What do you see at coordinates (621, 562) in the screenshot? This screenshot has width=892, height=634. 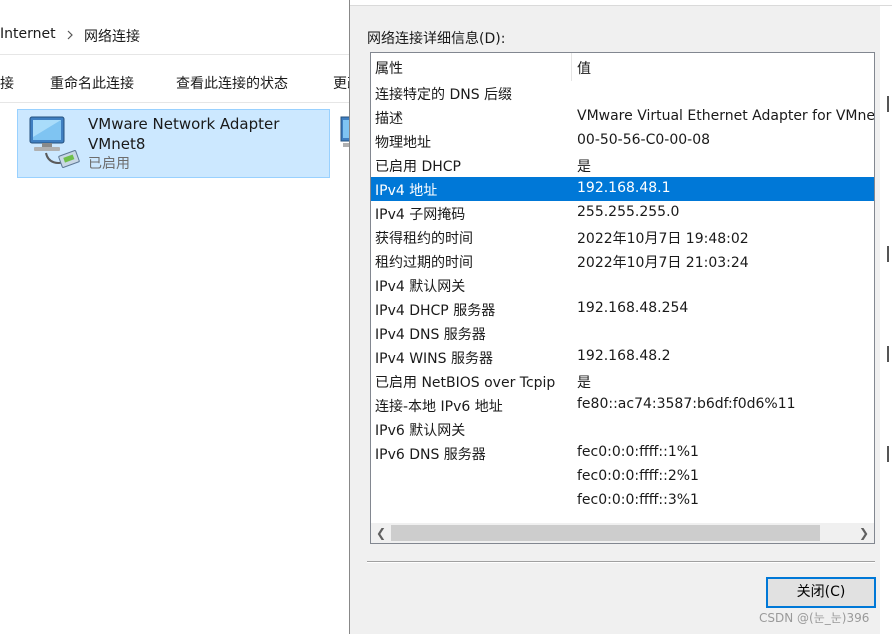 I see `dialog-divider` at bounding box center [621, 562].